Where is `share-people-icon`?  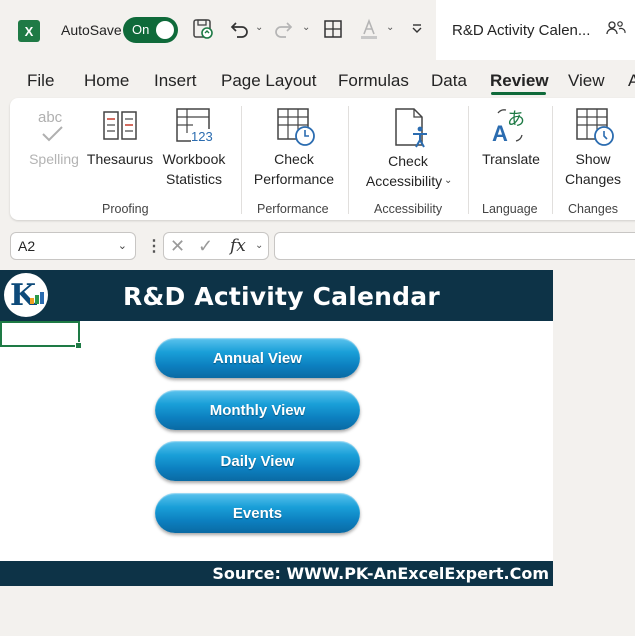 share-people-icon is located at coordinates (616, 29).